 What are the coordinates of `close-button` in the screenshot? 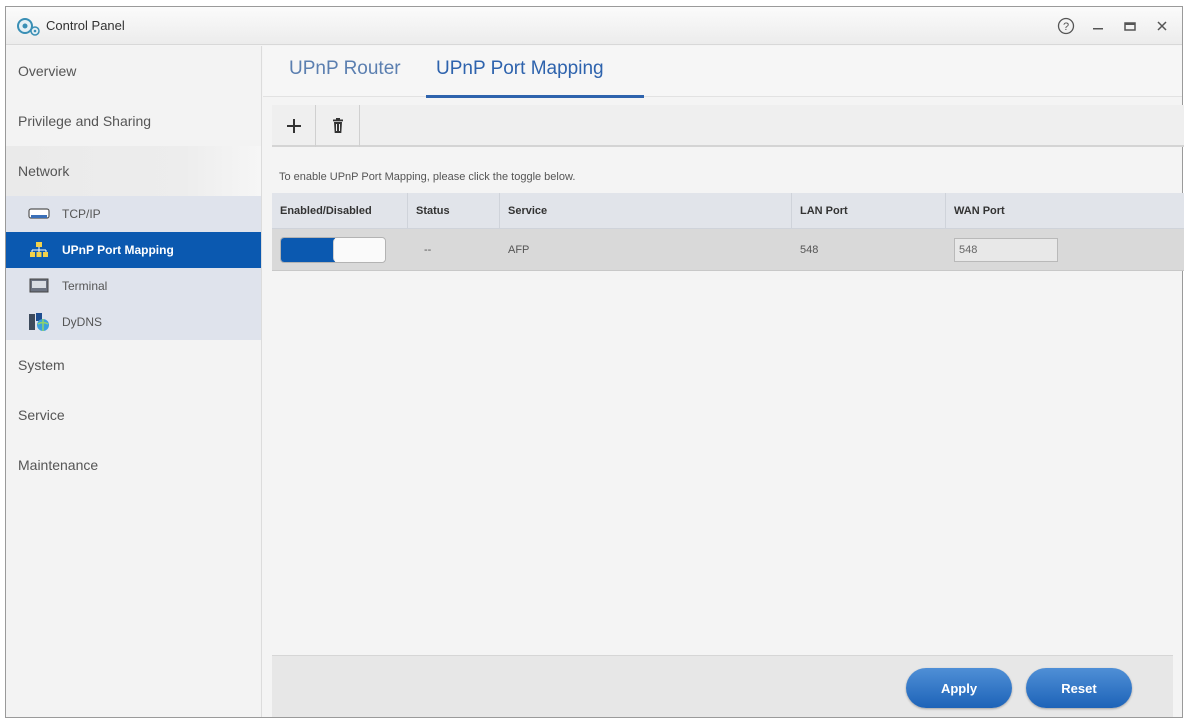 It's located at (1162, 26).